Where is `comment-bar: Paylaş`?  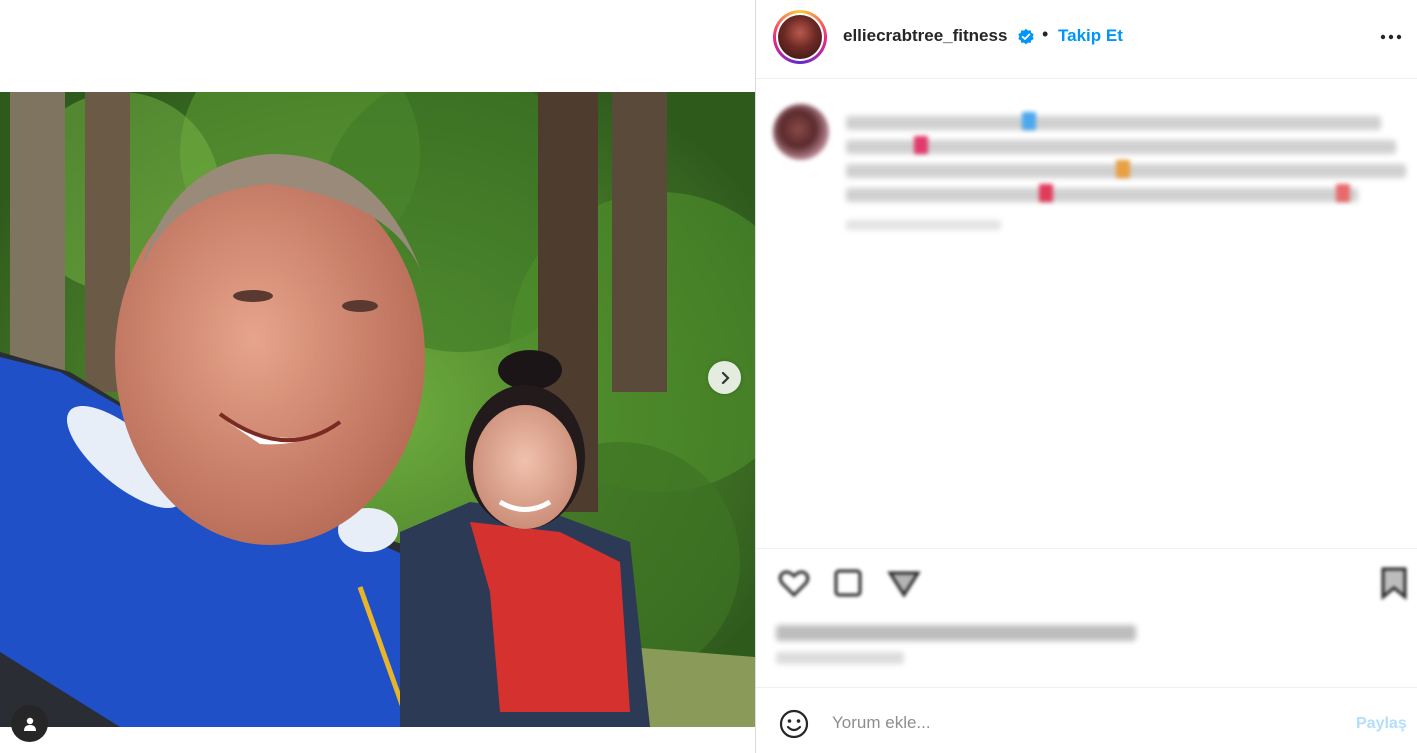 comment-bar: Paylaş is located at coordinates (1086, 720).